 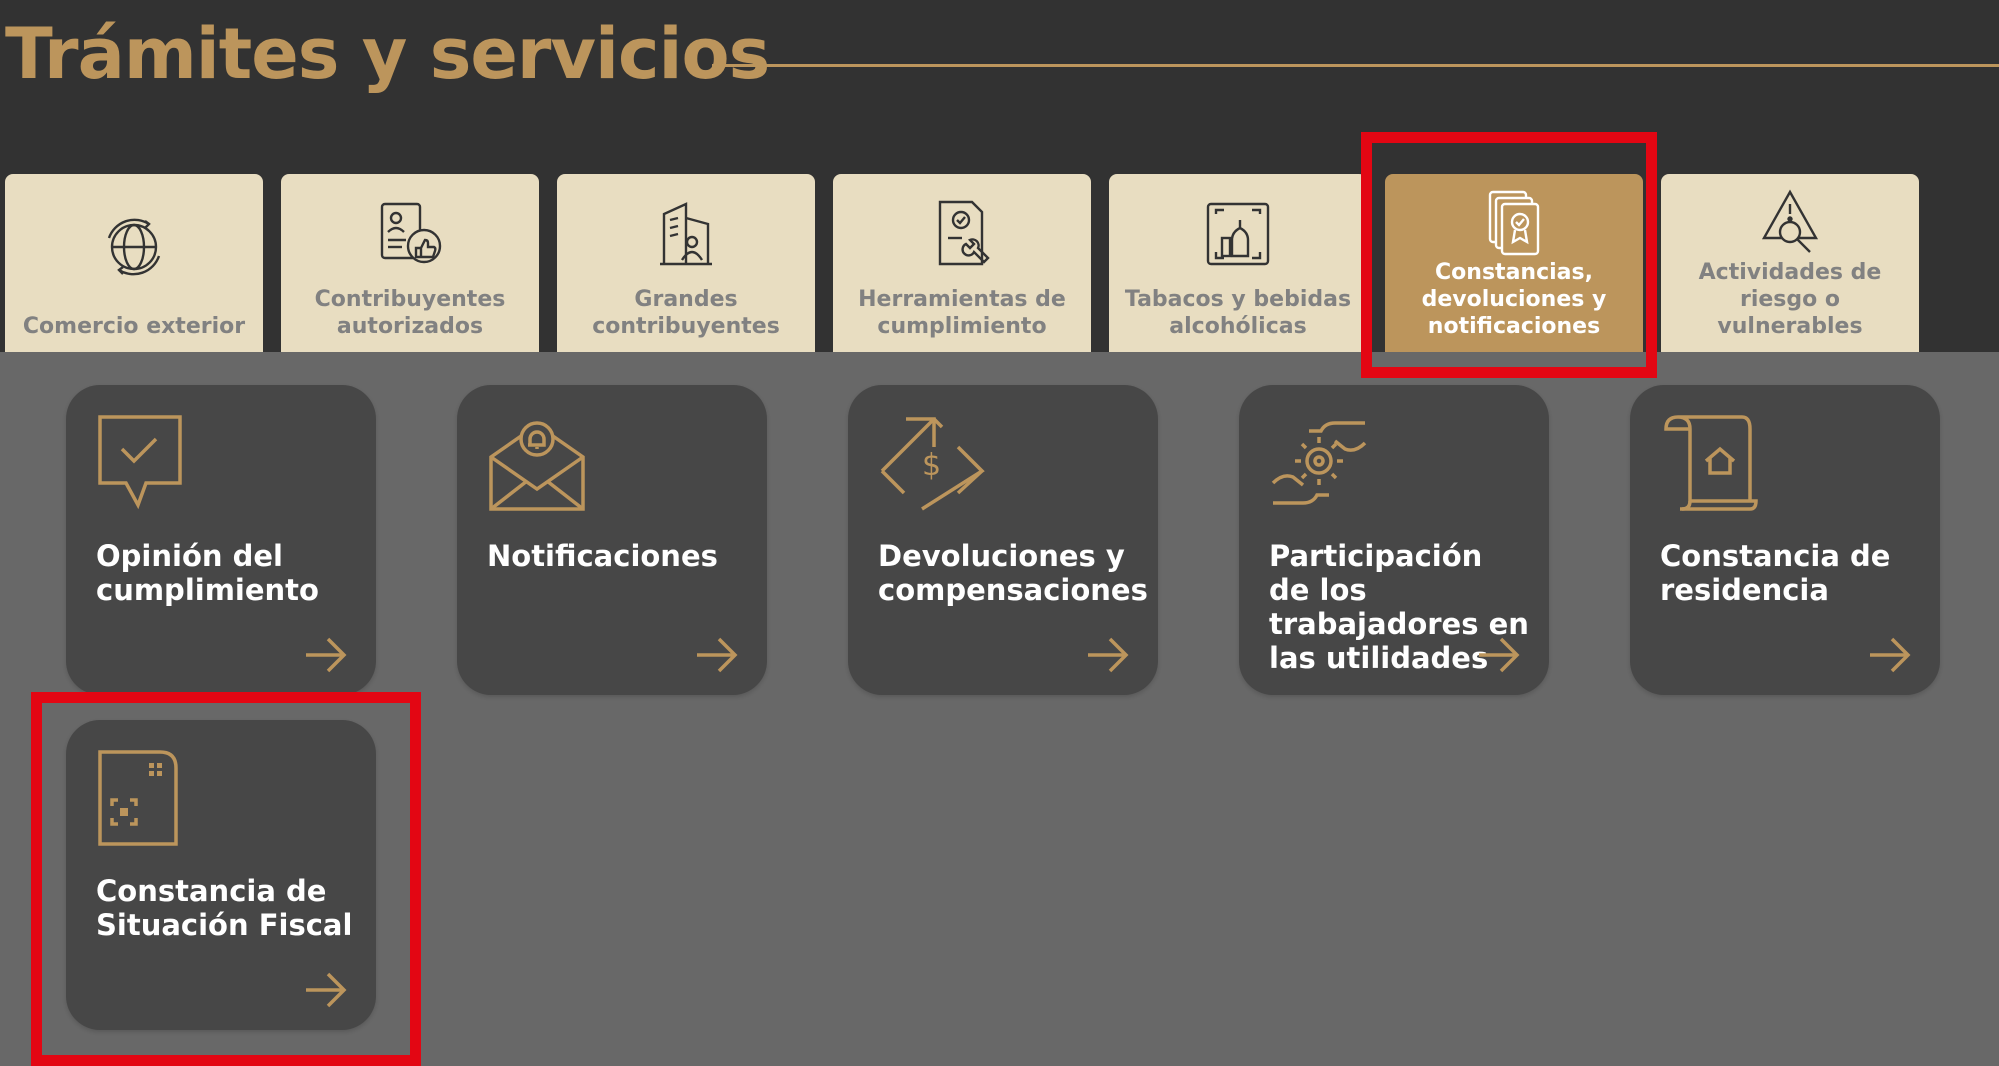 What do you see at coordinates (138, 798) in the screenshot?
I see `qr-document-icon` at bounding box center [138, 798].